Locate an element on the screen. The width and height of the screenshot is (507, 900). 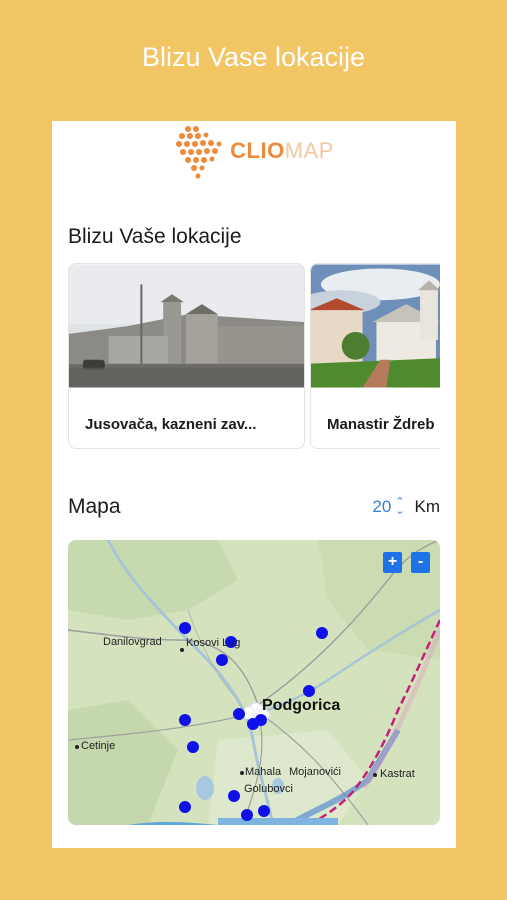
zoom-in-button: + is located at coordinates (392, 562).